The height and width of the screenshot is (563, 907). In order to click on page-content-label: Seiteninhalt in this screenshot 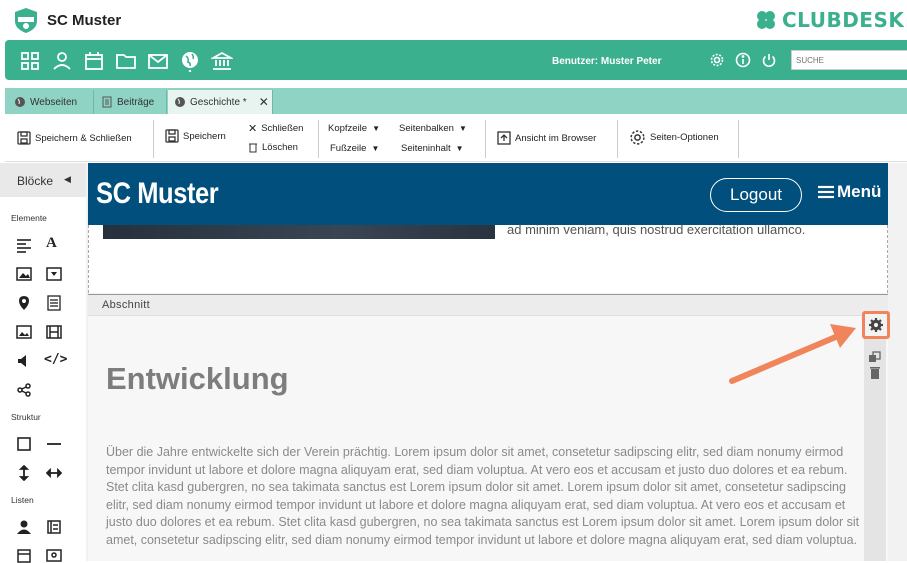, I will do `click(426, 148)`.